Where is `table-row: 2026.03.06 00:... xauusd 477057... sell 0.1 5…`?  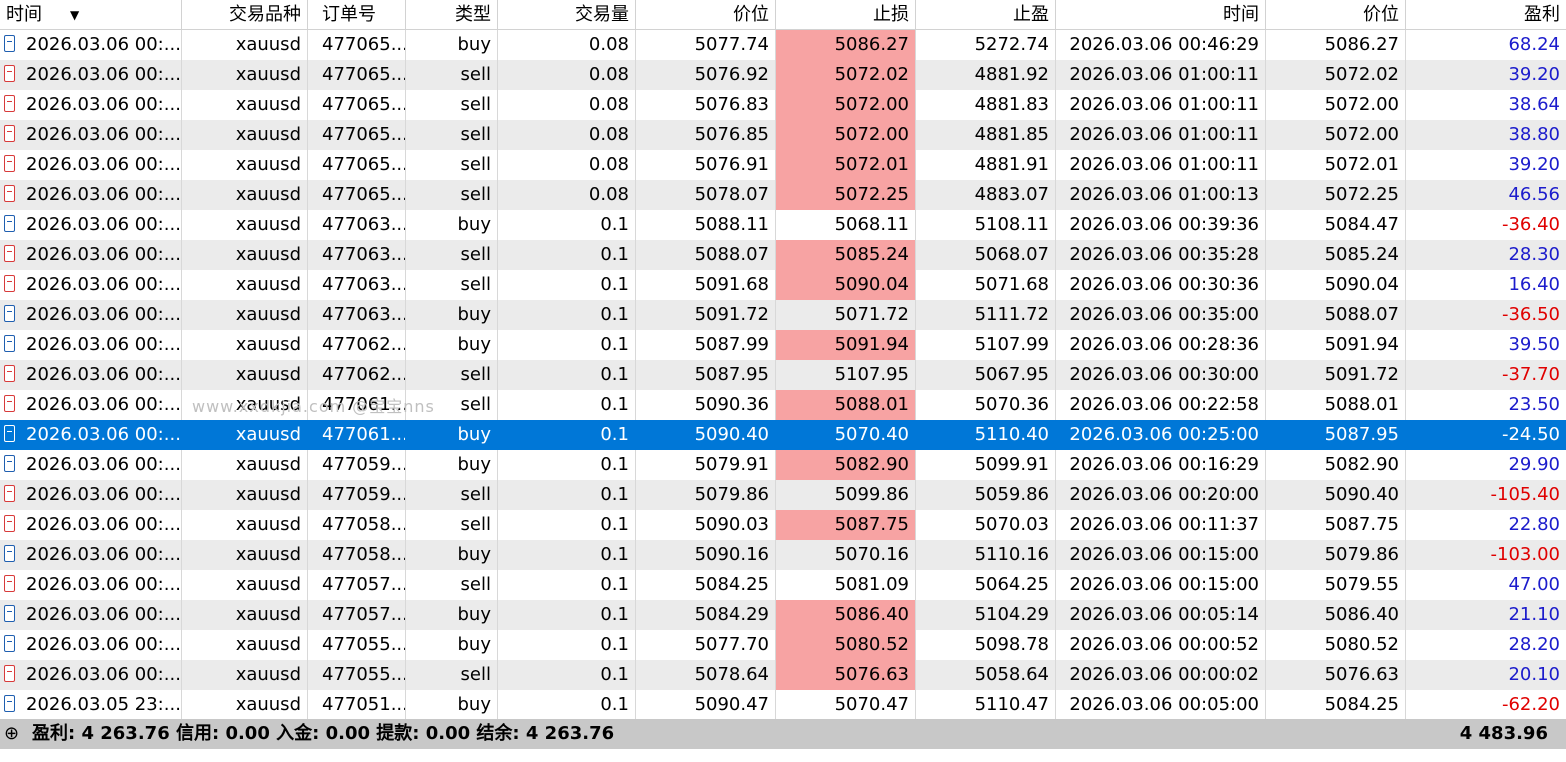
table-row: 2026.03.06 00:... xauusd 477057... sell 0.1 5… is located at coordinates (783, 585).